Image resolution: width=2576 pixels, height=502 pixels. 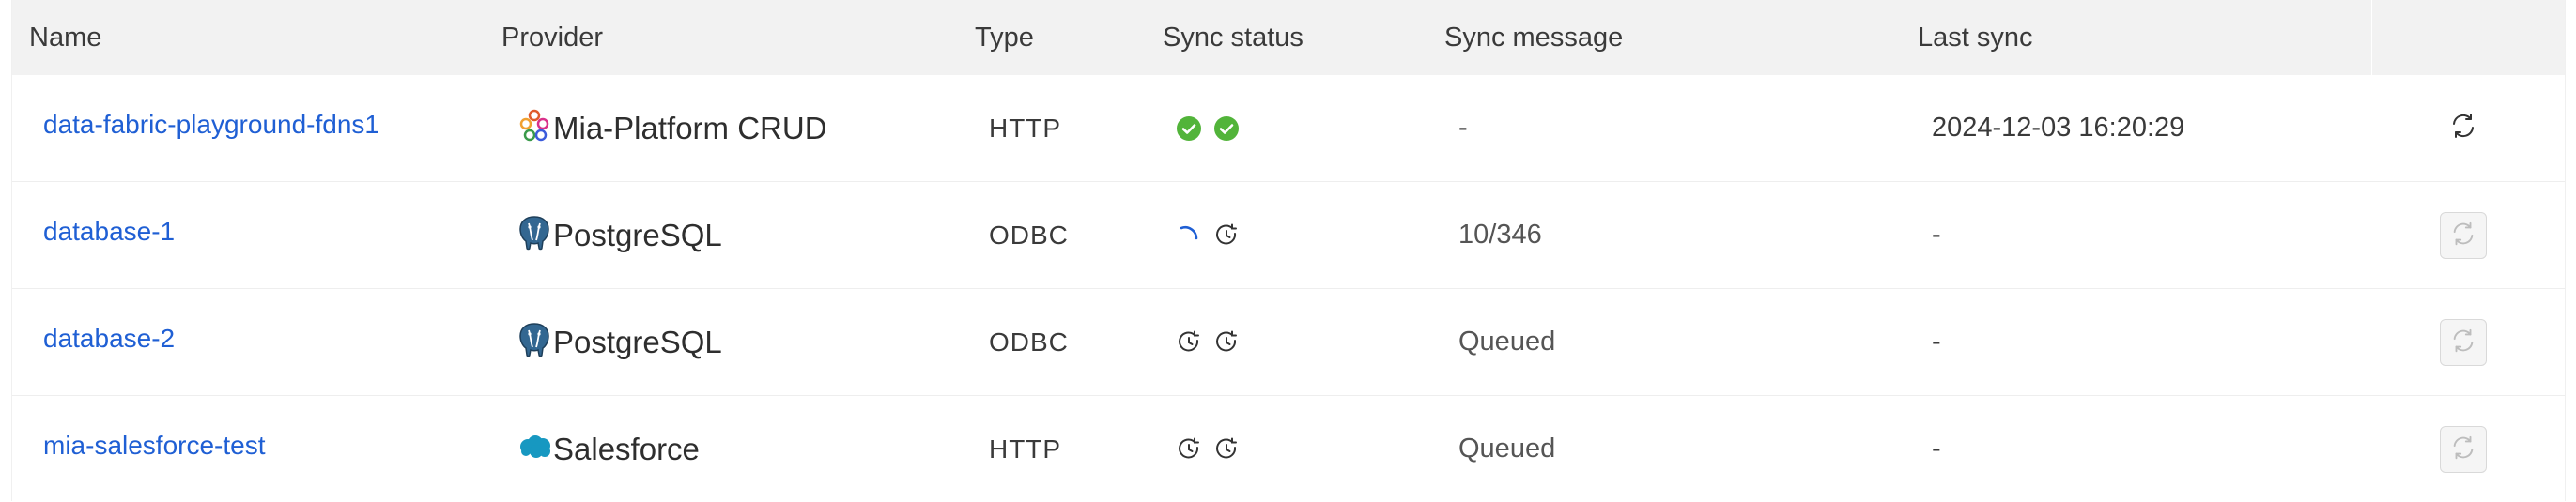 I want to click on provider-label: Salesforce, so click(x=626, y=448).